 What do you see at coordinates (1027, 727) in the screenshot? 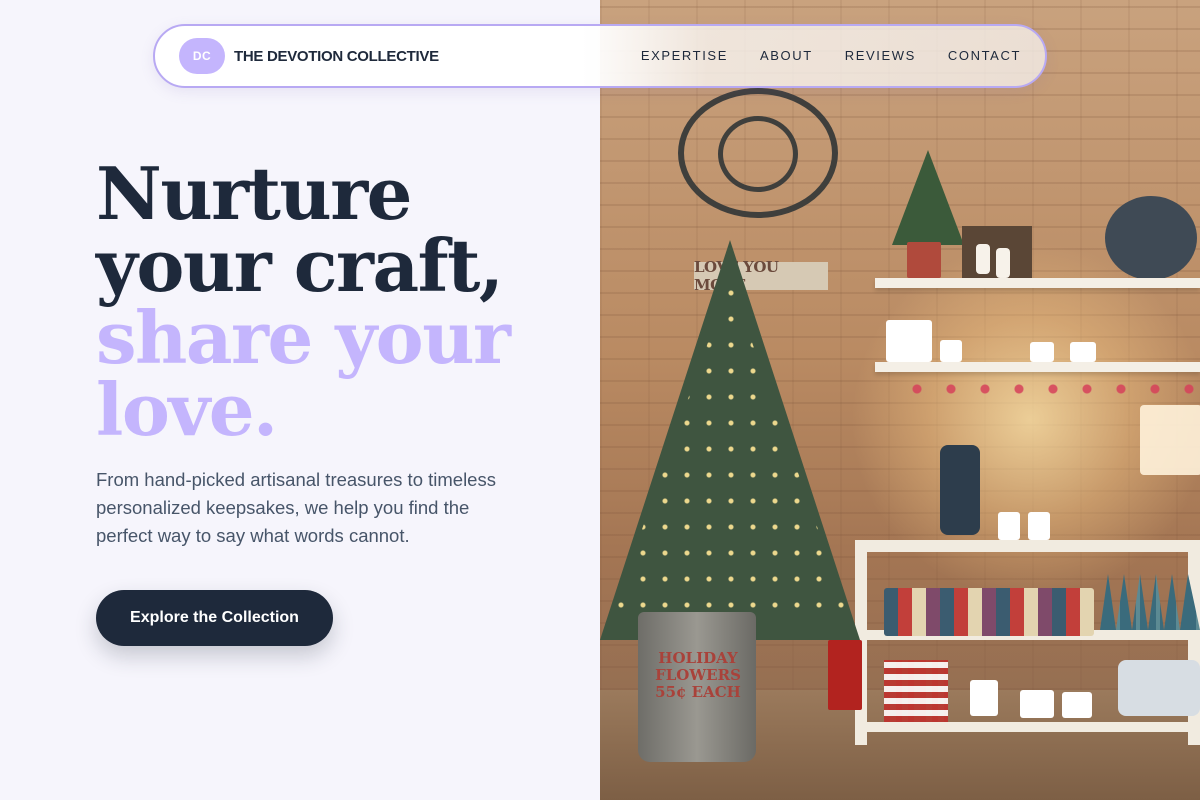
I see `cabinet-shelf` at bounding box center [1027, 727].